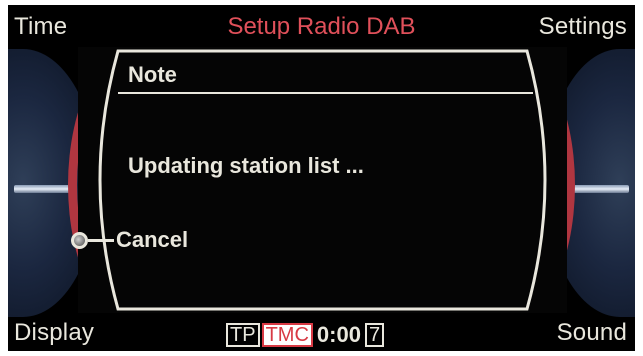 This screenshot has height=356, width=643. I want to click on status-bar: TP TMC 0:00 7, so click(305, 334).